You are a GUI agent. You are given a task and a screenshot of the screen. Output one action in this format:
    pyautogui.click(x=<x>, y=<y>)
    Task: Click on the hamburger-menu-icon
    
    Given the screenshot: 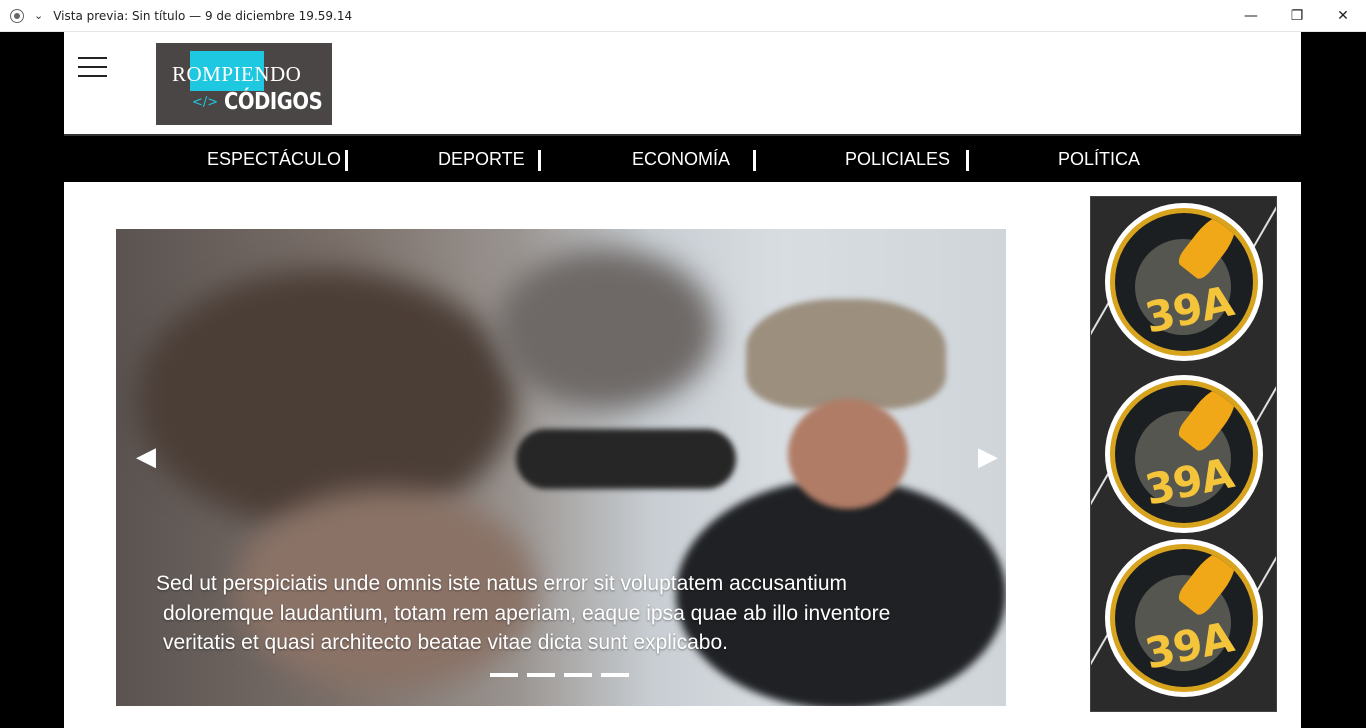 What is the action you would take?
    pyautogui.click(x=93, y=68)
    